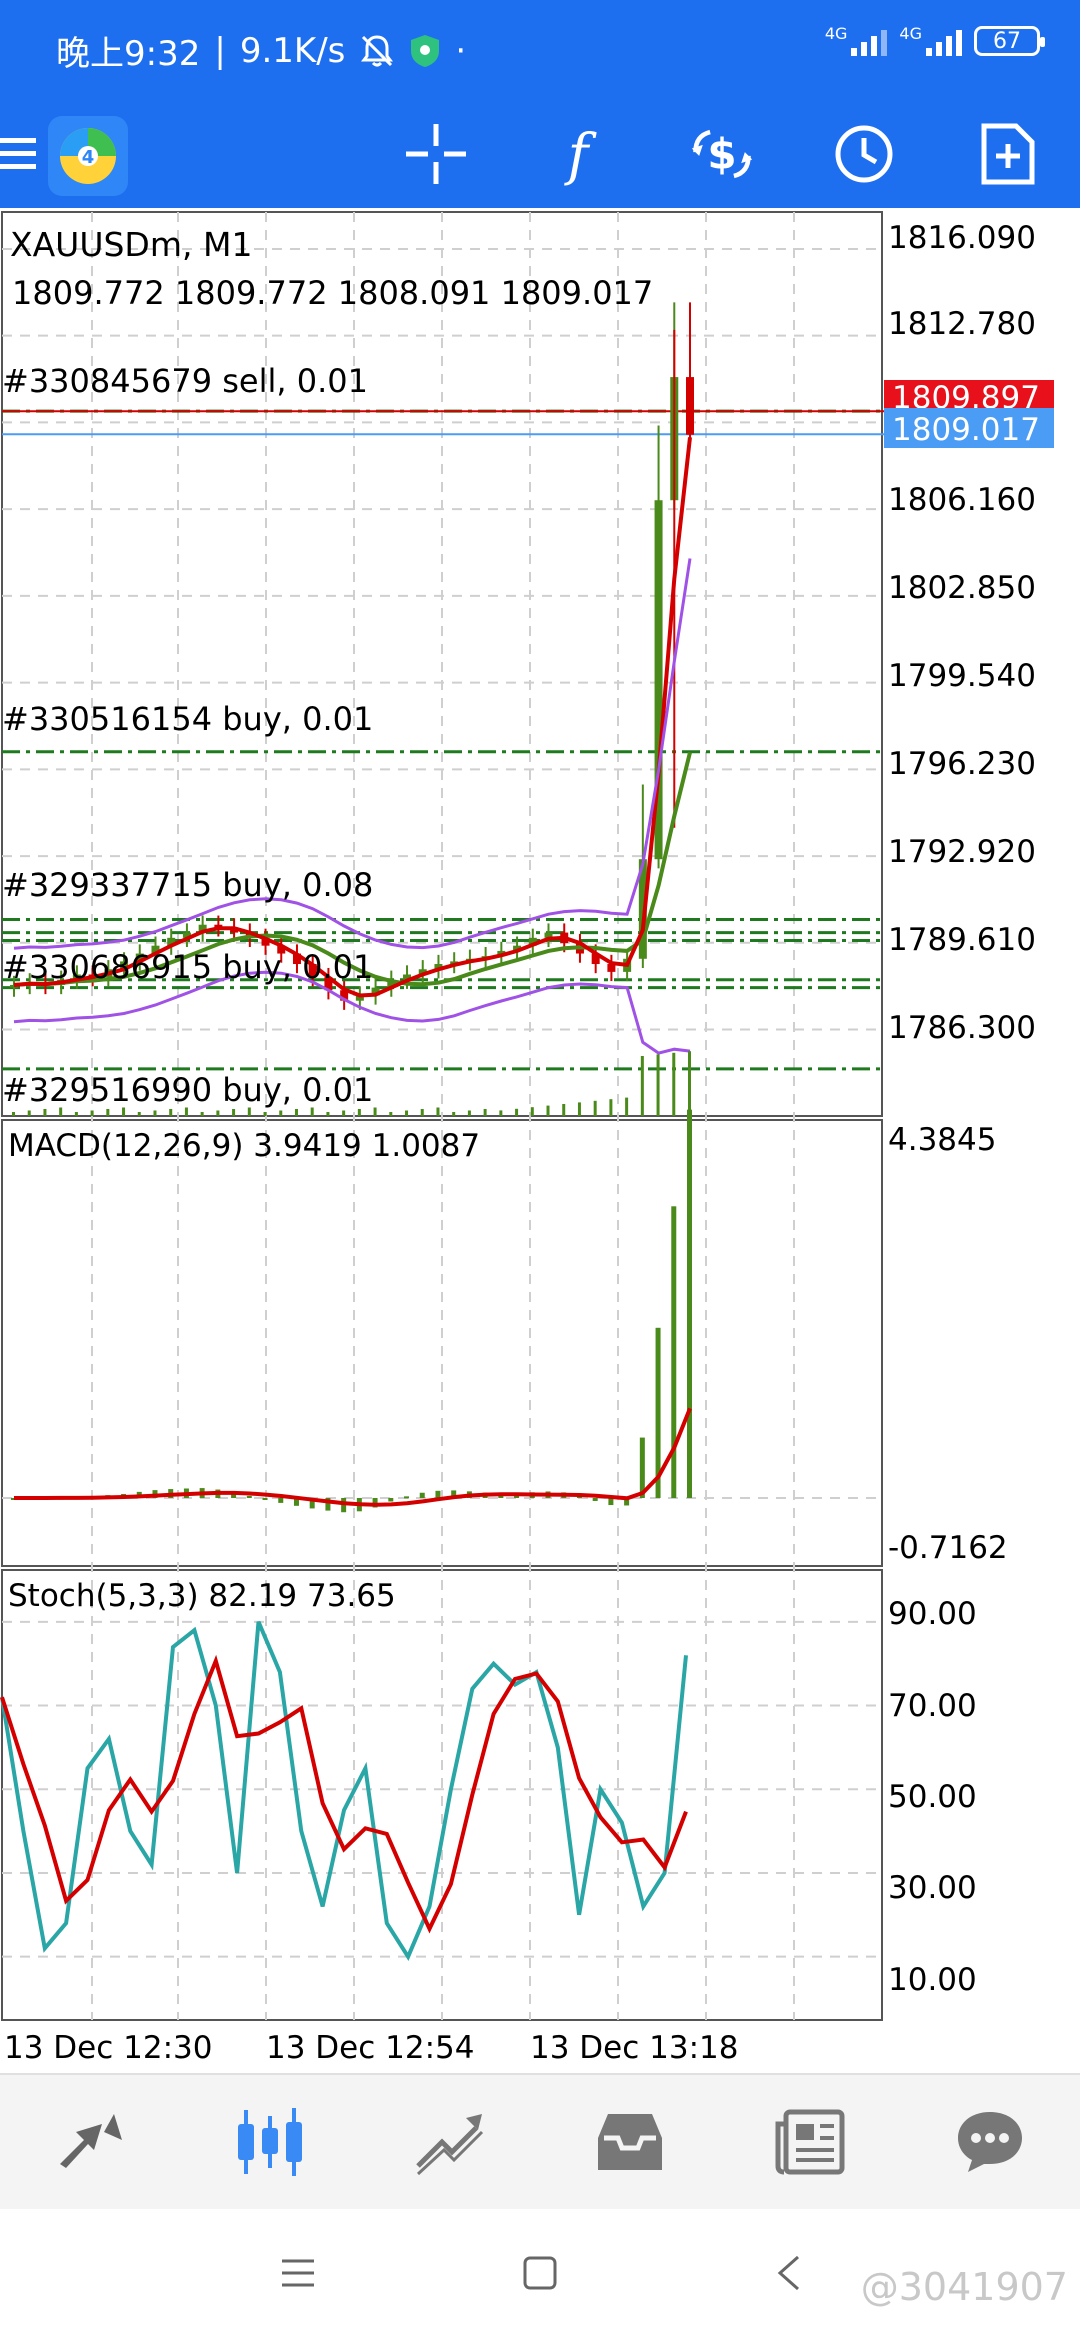  What do you see at coordinates (1007, 41) in the screenshot?
I see `battery-level: 67` at bounding box center [1007, 41].